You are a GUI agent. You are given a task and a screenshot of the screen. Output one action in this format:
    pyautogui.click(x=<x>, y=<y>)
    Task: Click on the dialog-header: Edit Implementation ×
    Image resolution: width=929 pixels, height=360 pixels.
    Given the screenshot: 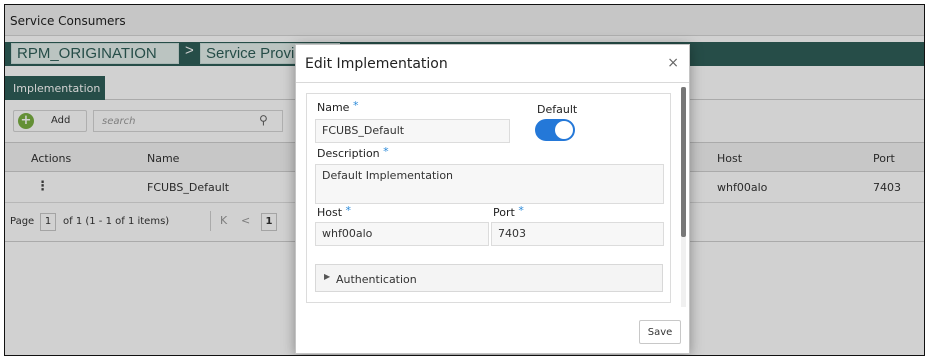 What is the action you would take?
    pyautogui.click(x=492, y=64)
    